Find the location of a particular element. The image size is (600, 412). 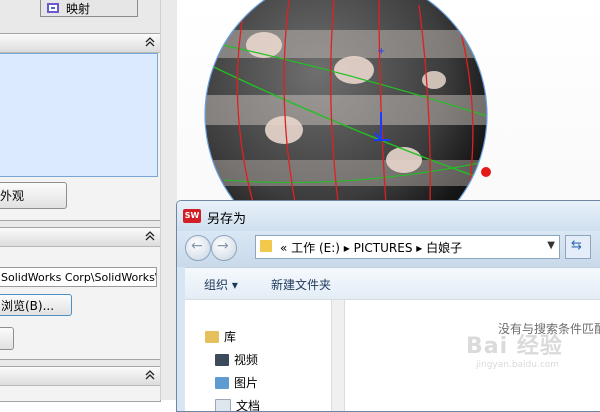

lower-group-header is located at coordinates (80, 376).